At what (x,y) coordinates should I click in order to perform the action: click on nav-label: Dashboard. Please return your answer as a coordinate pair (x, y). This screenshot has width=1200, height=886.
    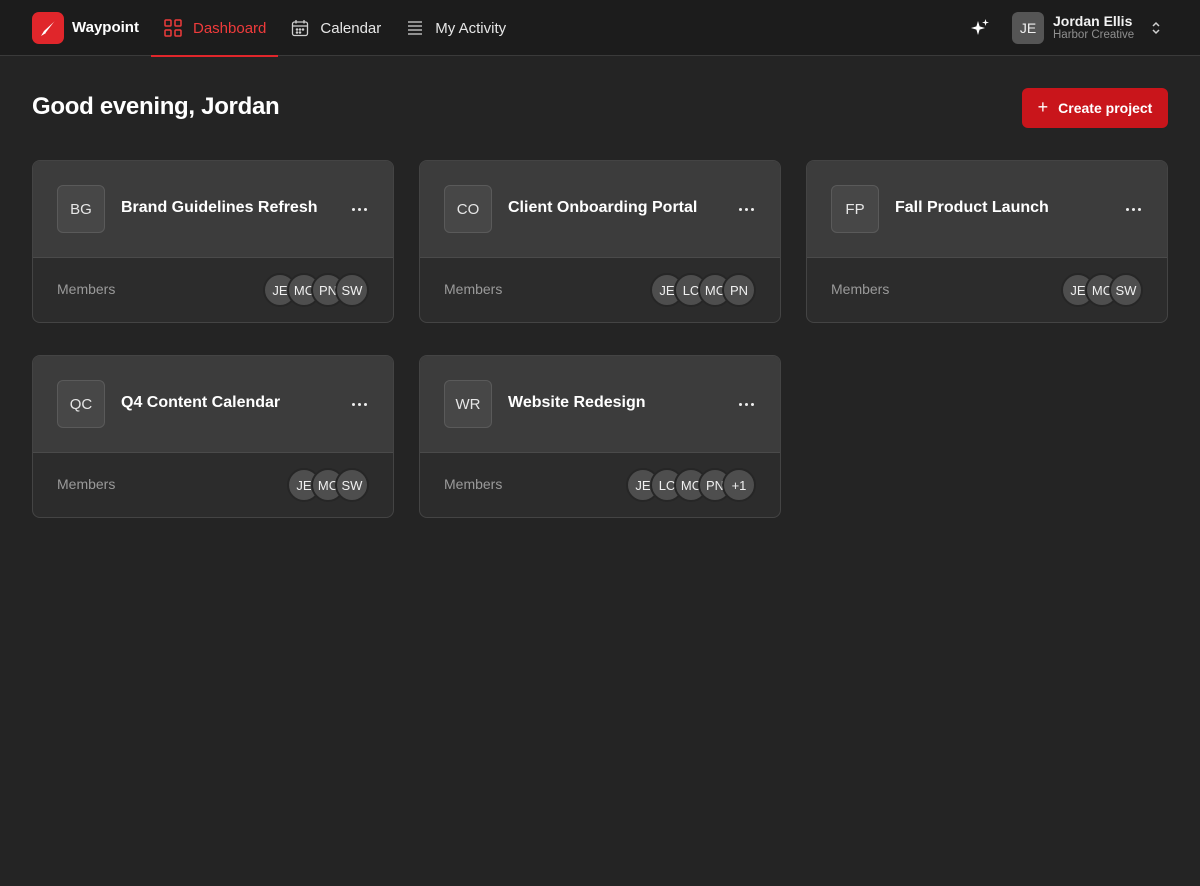
    Looking at the image, I should click on (230, 28).